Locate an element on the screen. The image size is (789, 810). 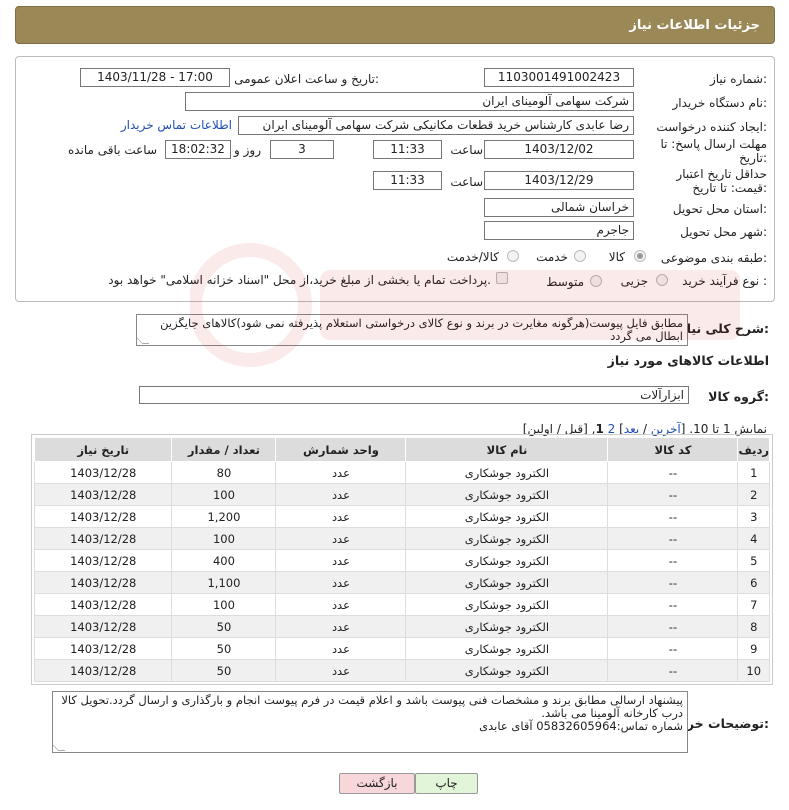
validity-label: حداقل تاریخ اعتبار قیمت: تا تاریخ: is located at coordinates (721, 181).